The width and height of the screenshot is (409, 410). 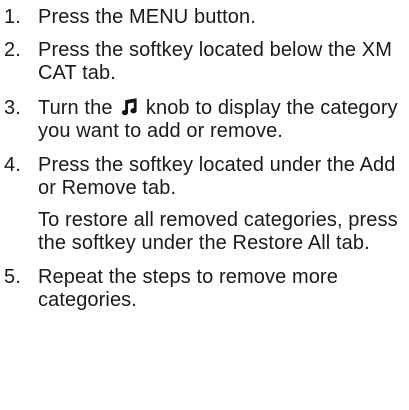 What do you see at coordinates (75, 108) in the screenshot?
I see `step-text-before-icon: Turn the` at bounding box center [75, 108].